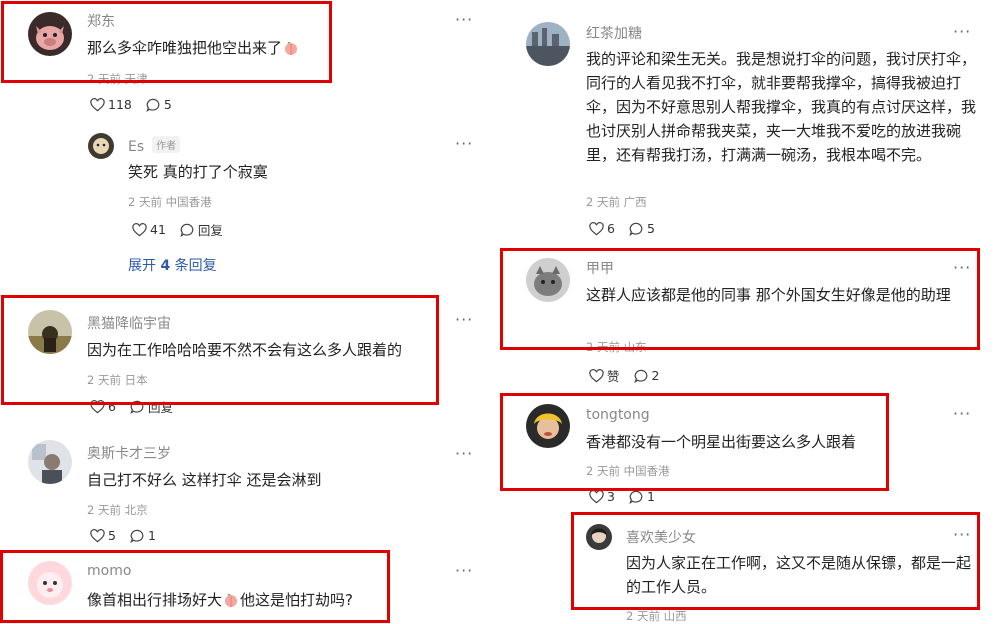 Image resolution: width=1000 pixels, height=624 pixels. I want to click on comment-text: 因为在工作哈哈哈要不然不会有这么多人跟着的, so click(245, 350).